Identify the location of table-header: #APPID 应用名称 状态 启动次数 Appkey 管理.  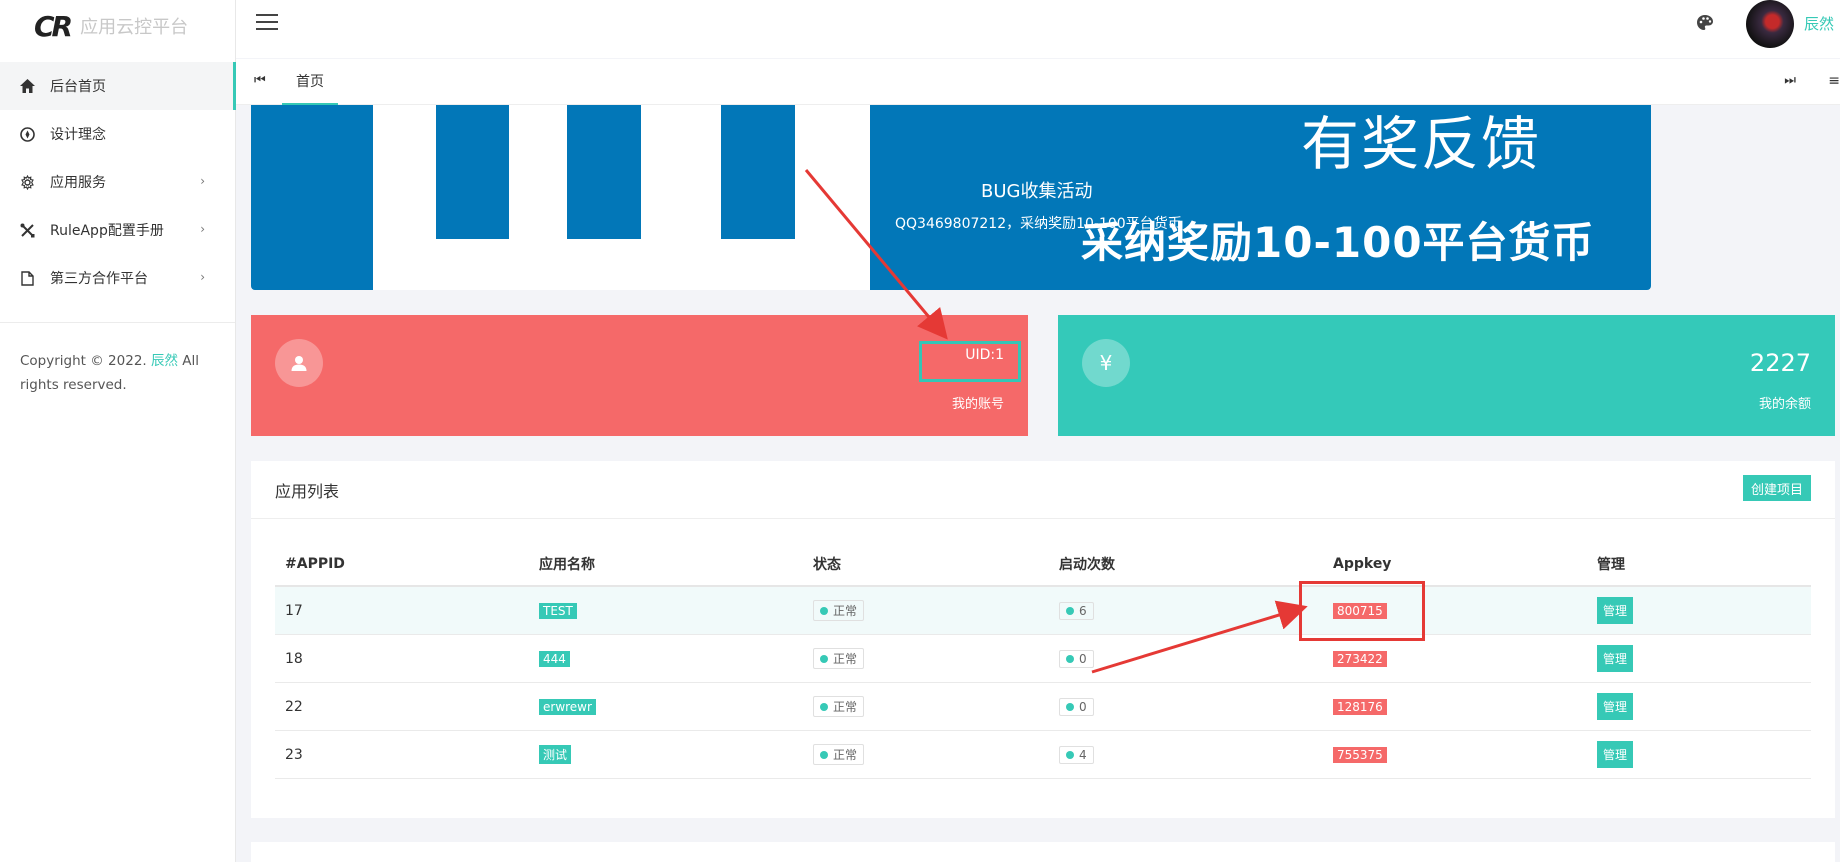
(1043, 564).